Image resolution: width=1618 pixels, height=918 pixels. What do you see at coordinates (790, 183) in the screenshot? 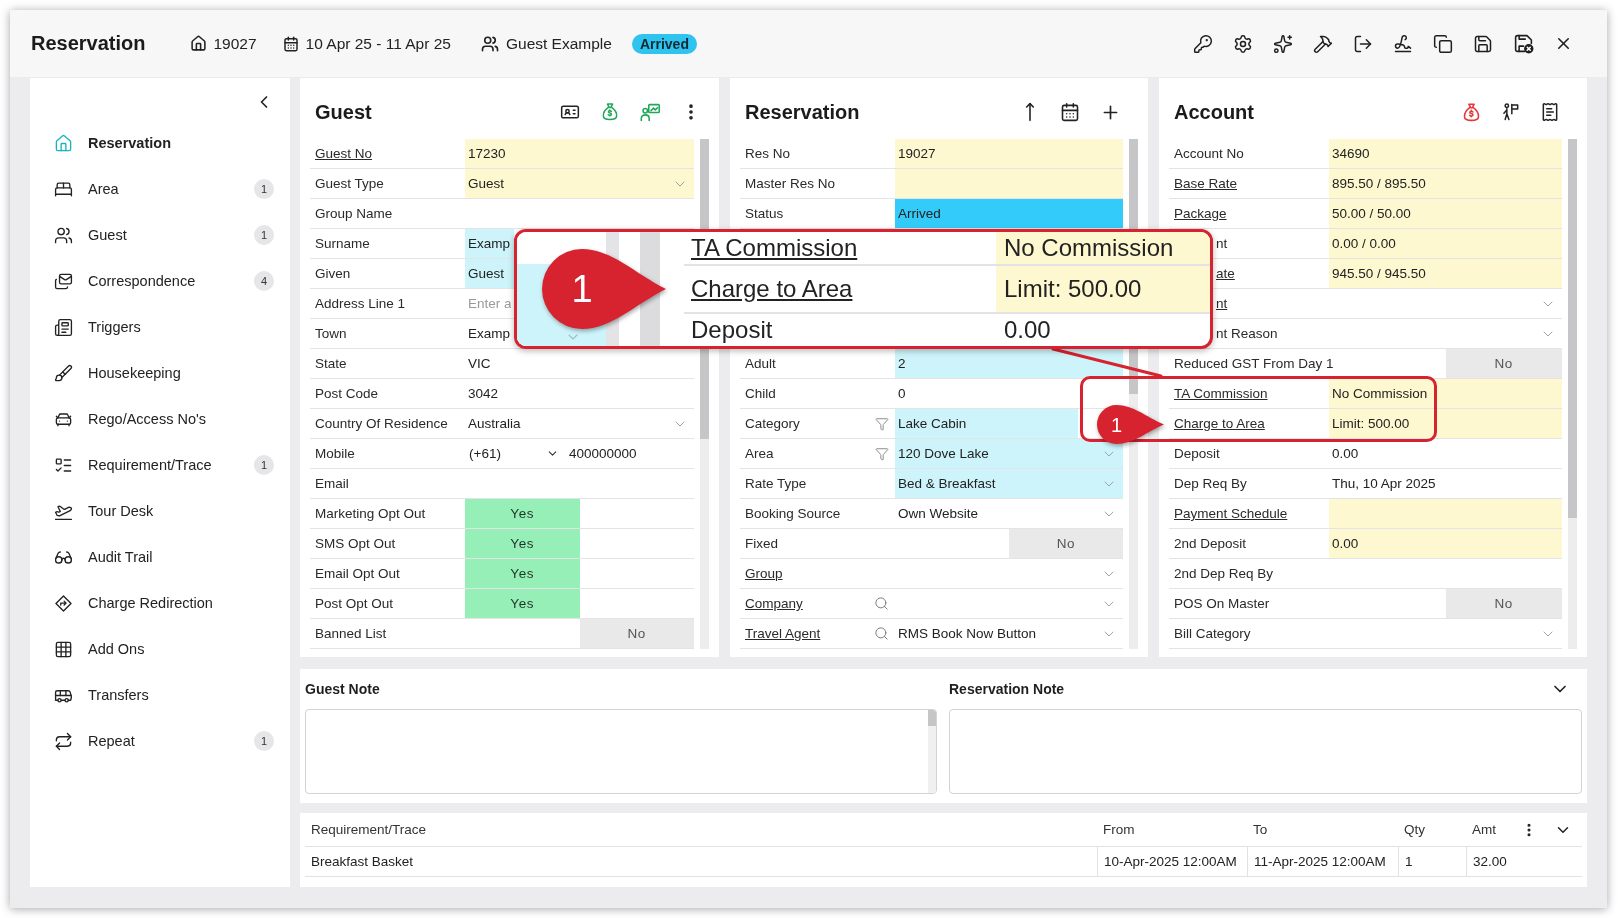
I see `field-label: Master Res No` at bounding box center [790, 183].